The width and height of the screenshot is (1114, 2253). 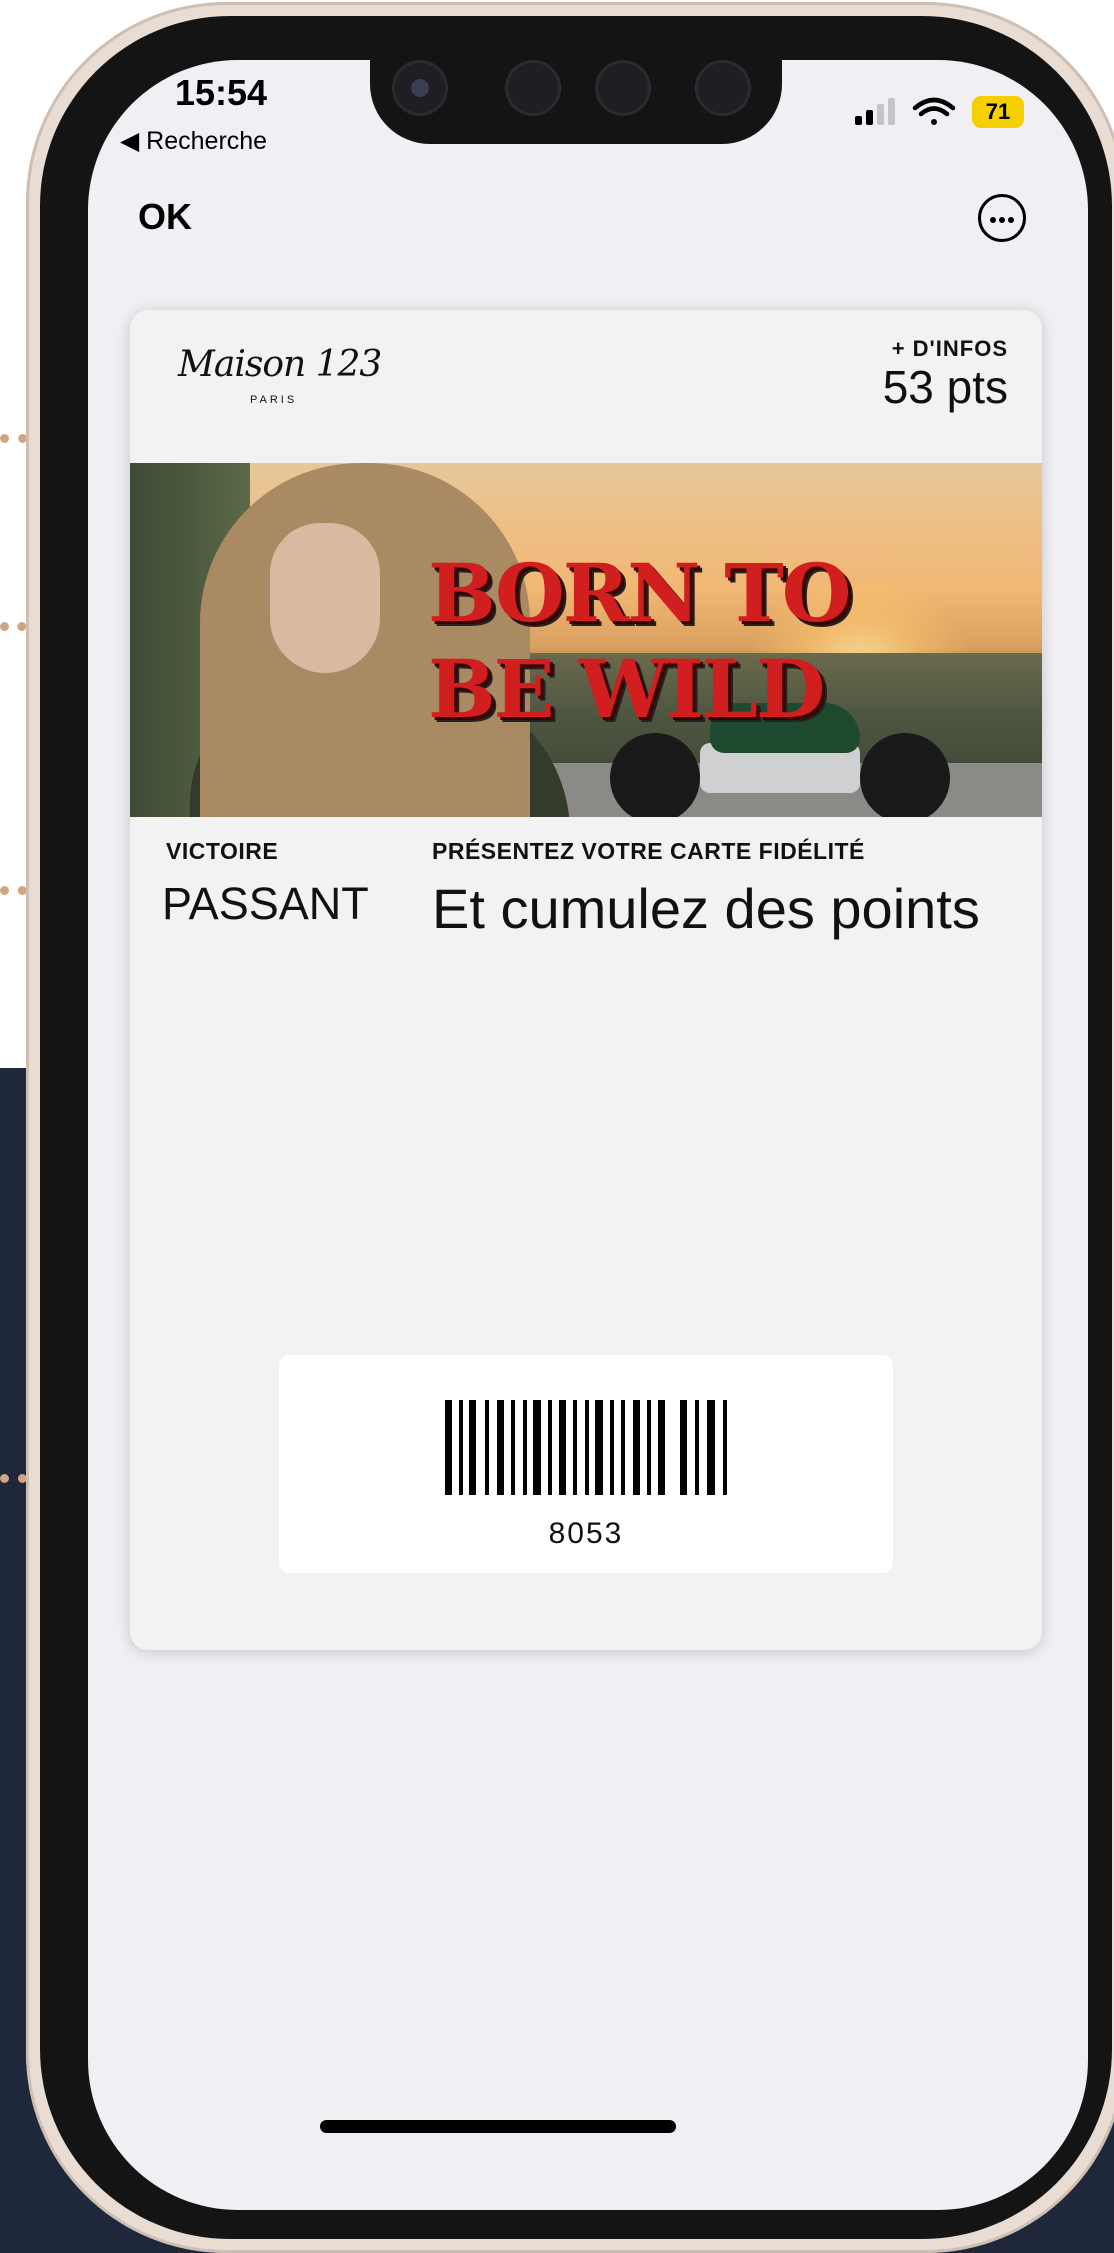 What do you see at coordinates (221, 92) in the screenshot?
I see `status-time: 15:54` at bounding box center [221, 92].